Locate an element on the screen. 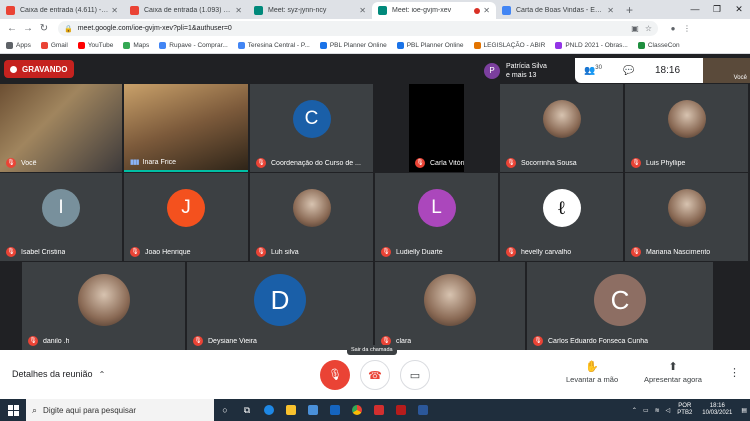 The image size is (750, 421). file-explorer-icon is located at coordinates (291, 410).